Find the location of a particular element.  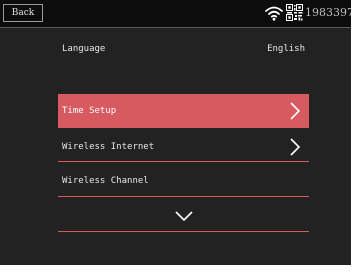

back-button-label: Back is located at coordinates (23, 13).